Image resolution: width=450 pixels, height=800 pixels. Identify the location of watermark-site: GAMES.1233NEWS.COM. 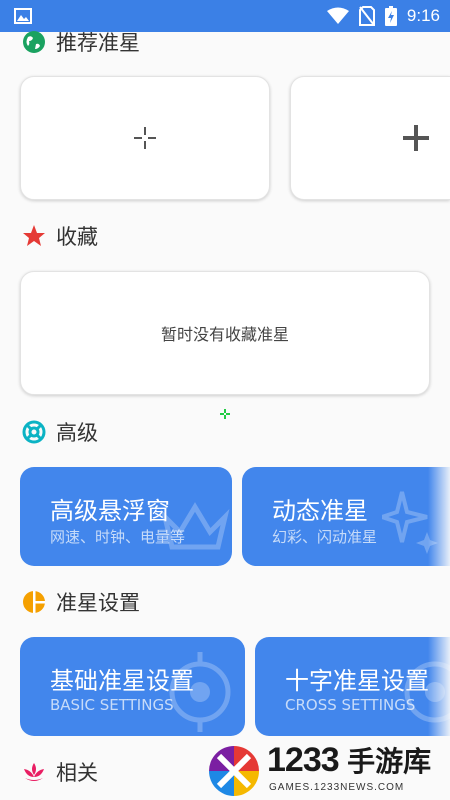
(337, 787).